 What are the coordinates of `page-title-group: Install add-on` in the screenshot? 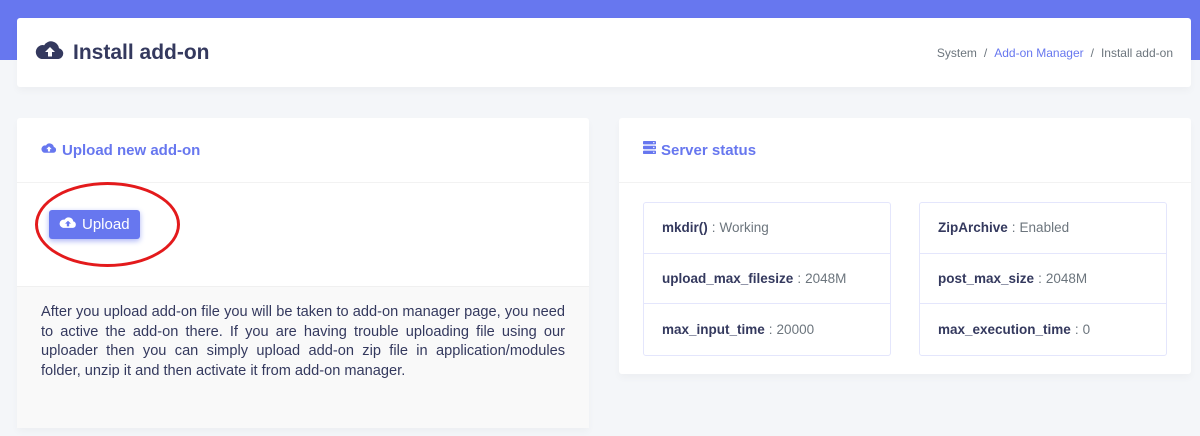 It's located at (122, 52).